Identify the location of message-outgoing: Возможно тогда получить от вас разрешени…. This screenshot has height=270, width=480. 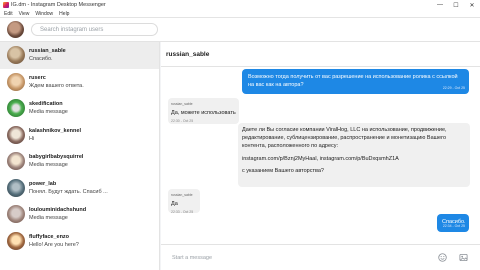
(355, 81).